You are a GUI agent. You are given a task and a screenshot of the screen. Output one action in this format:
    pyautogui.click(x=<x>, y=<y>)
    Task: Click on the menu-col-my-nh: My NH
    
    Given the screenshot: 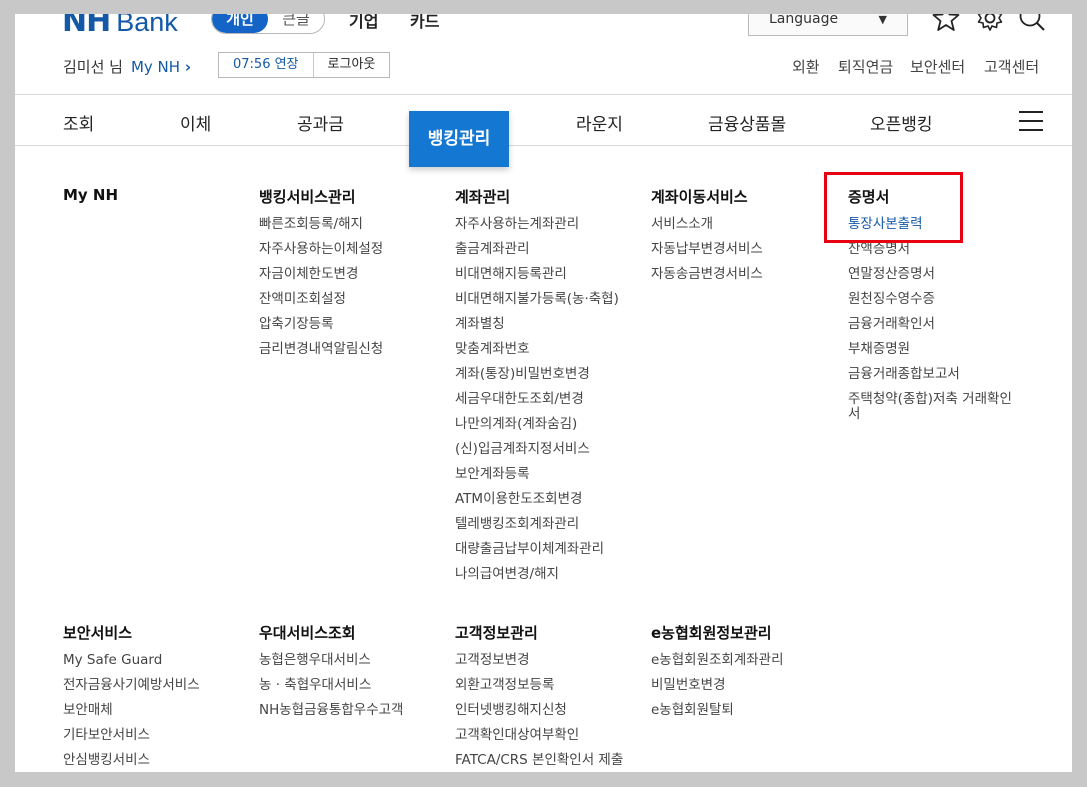 What is the action you would take?
    pyautogui.click(x=90, y=201)
    